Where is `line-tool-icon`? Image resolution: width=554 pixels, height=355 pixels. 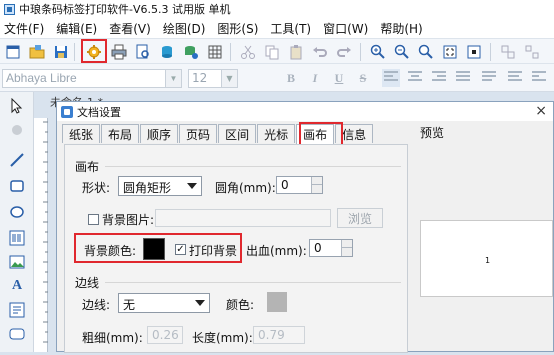 line-tool-icon is located at coordinates (17, 160).